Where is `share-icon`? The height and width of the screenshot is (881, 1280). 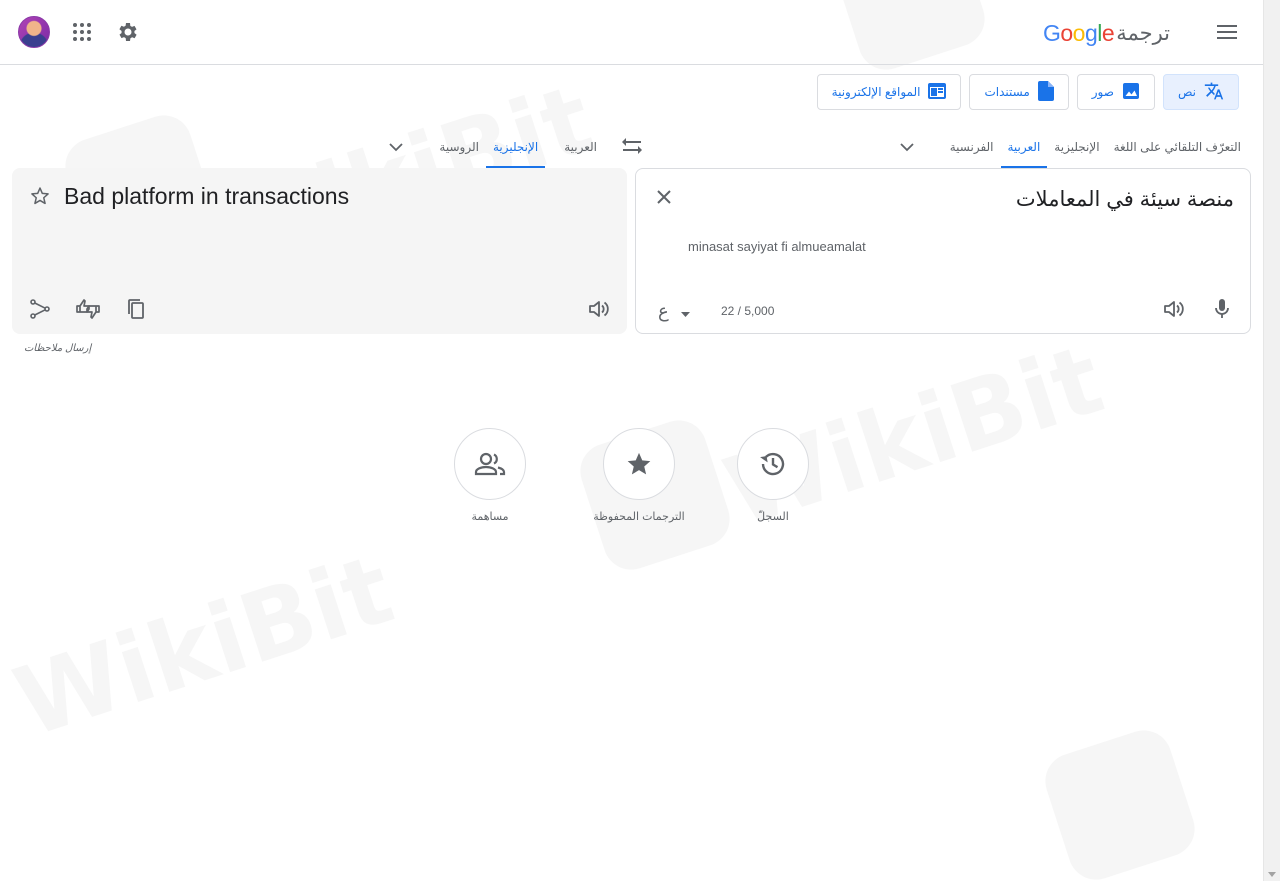
share-icon is located at coordinates (40, 309).